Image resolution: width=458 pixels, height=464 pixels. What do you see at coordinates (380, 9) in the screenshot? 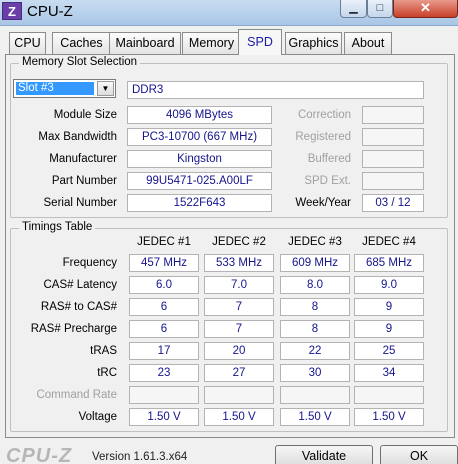
I see `maximize-button: □` at bounding box center [380, 9].